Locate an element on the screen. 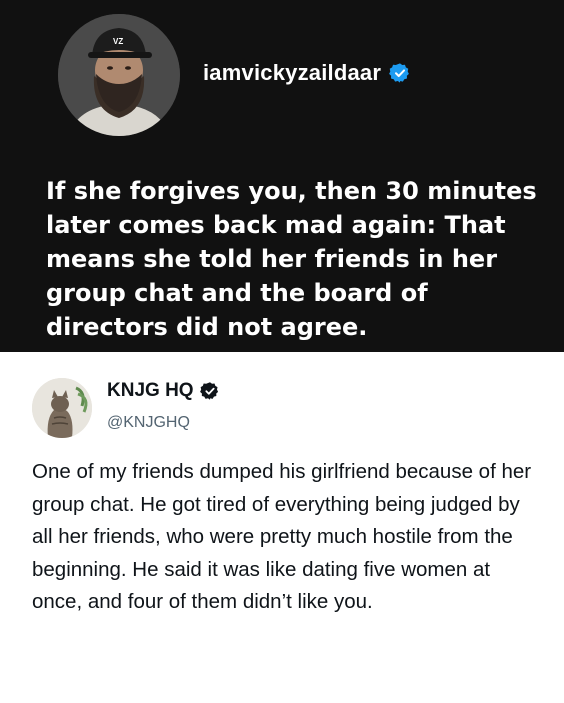 The width and height of the screenshot is (564, 703). post-header: iamvickyzaildaar is located at coordinates (307, 73).